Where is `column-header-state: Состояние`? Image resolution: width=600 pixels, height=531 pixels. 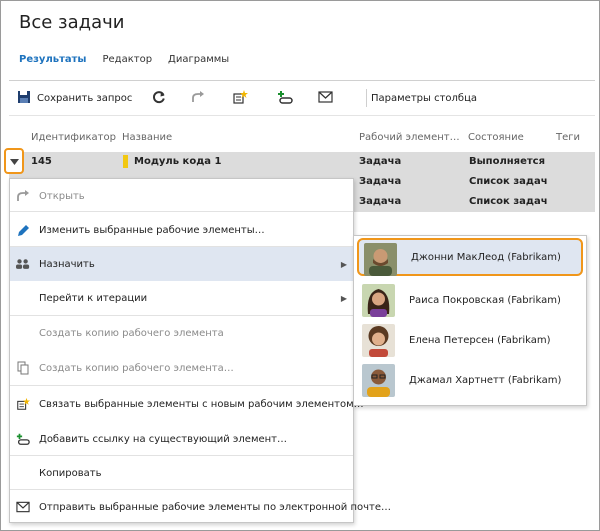 column-header-state: Состояние is located at coordinates (496, 137).